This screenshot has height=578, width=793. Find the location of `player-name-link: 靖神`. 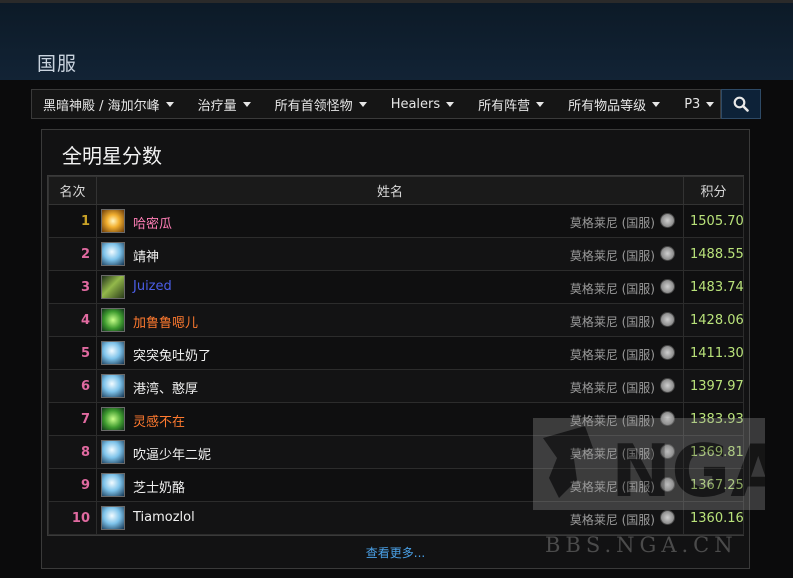

player-name-link: 靖神 is located at coordinates (146, 255).